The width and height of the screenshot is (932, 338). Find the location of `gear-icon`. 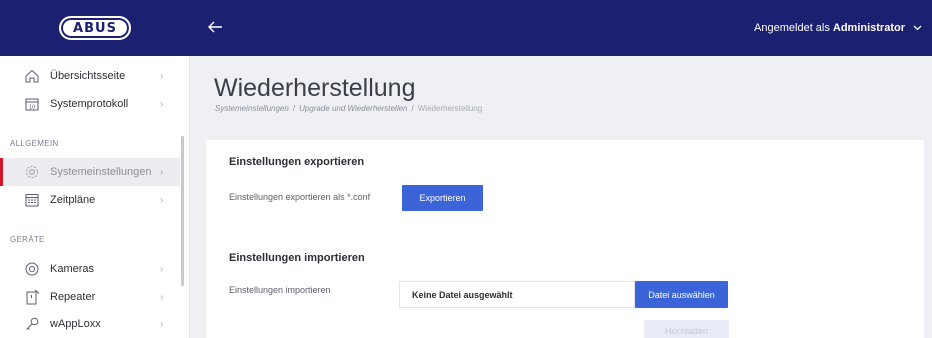

gear-icon is located at coordinates (32, 172).